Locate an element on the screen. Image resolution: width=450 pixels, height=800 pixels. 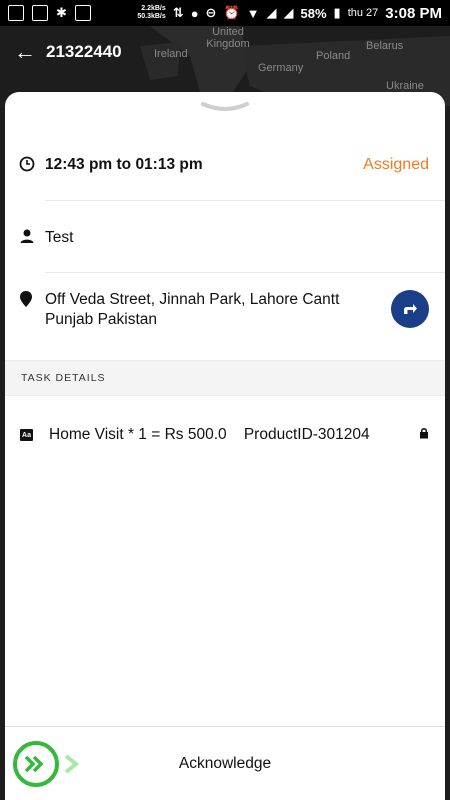
sheet-handle-icon is located at coordinates (225, 107).